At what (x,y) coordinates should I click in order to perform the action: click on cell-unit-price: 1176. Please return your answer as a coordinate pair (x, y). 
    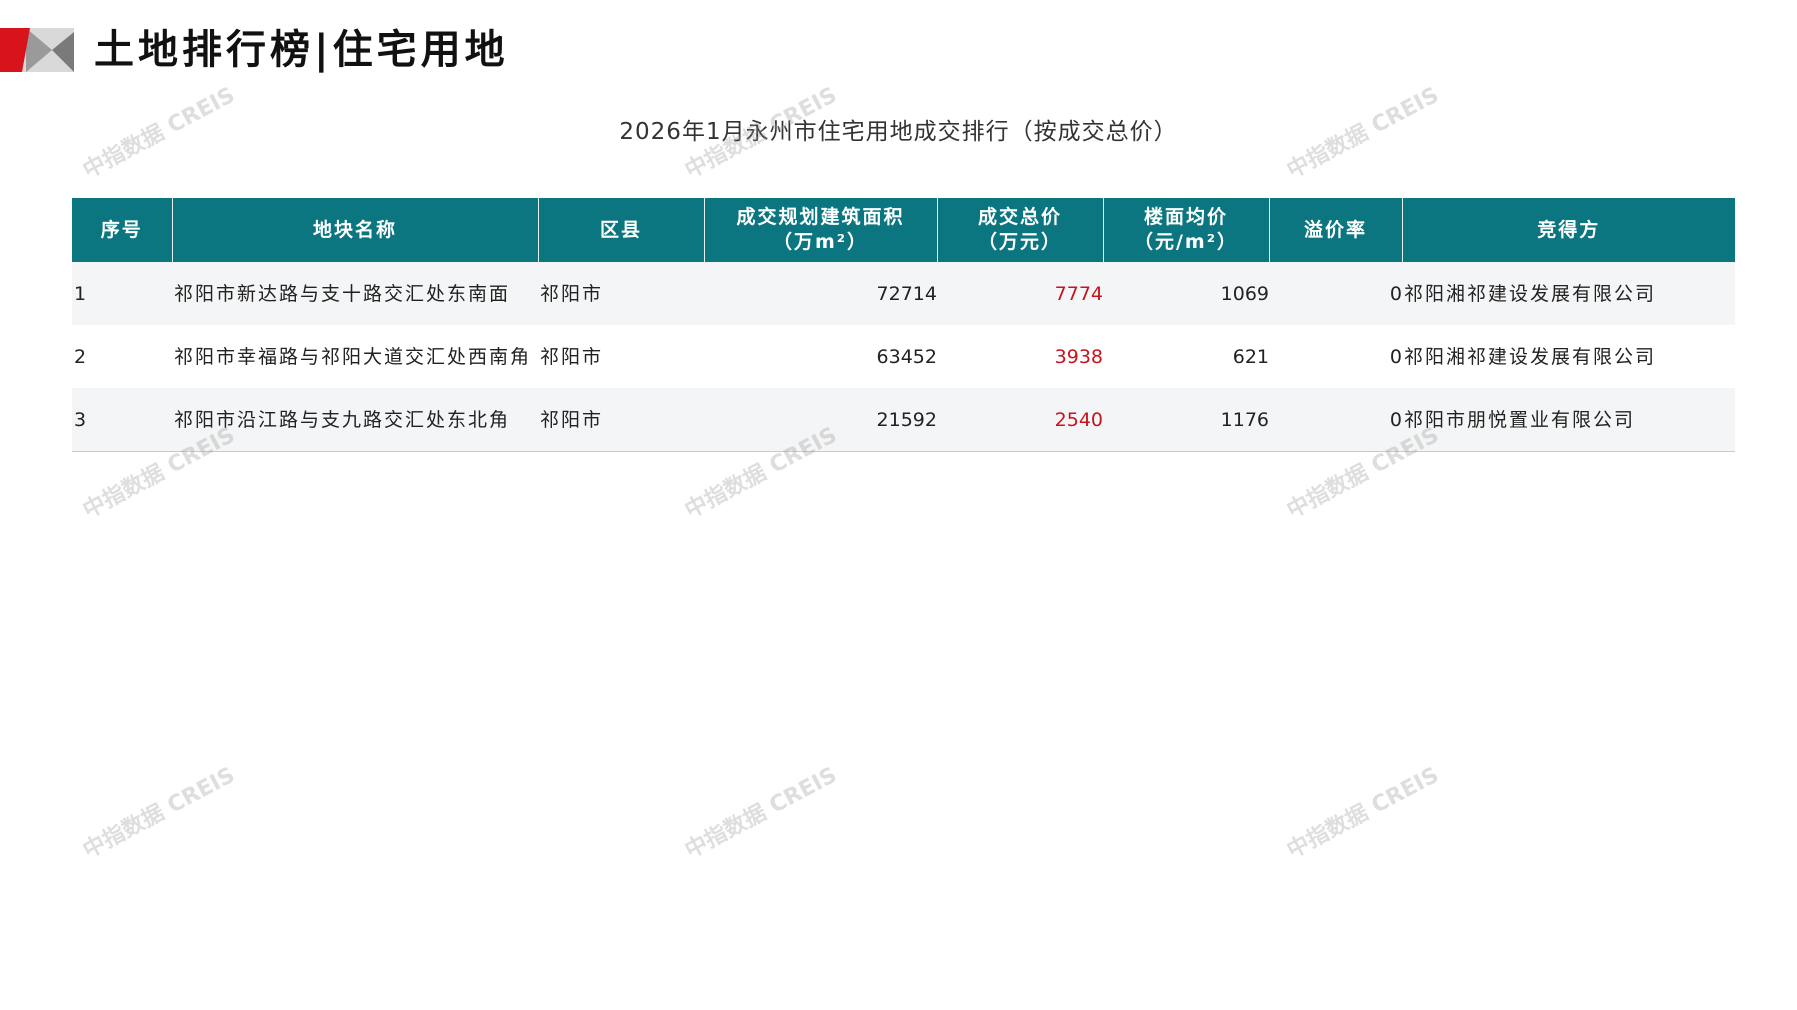
    Looking at the image, I should click on (1186, 420).